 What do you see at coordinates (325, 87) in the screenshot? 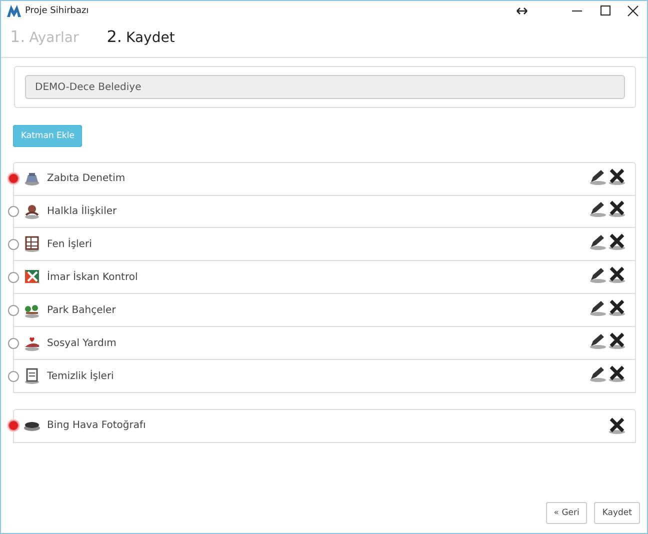
I see `project-name-field: DEMO-Dece Belediye` at bounding box center [325, 87].